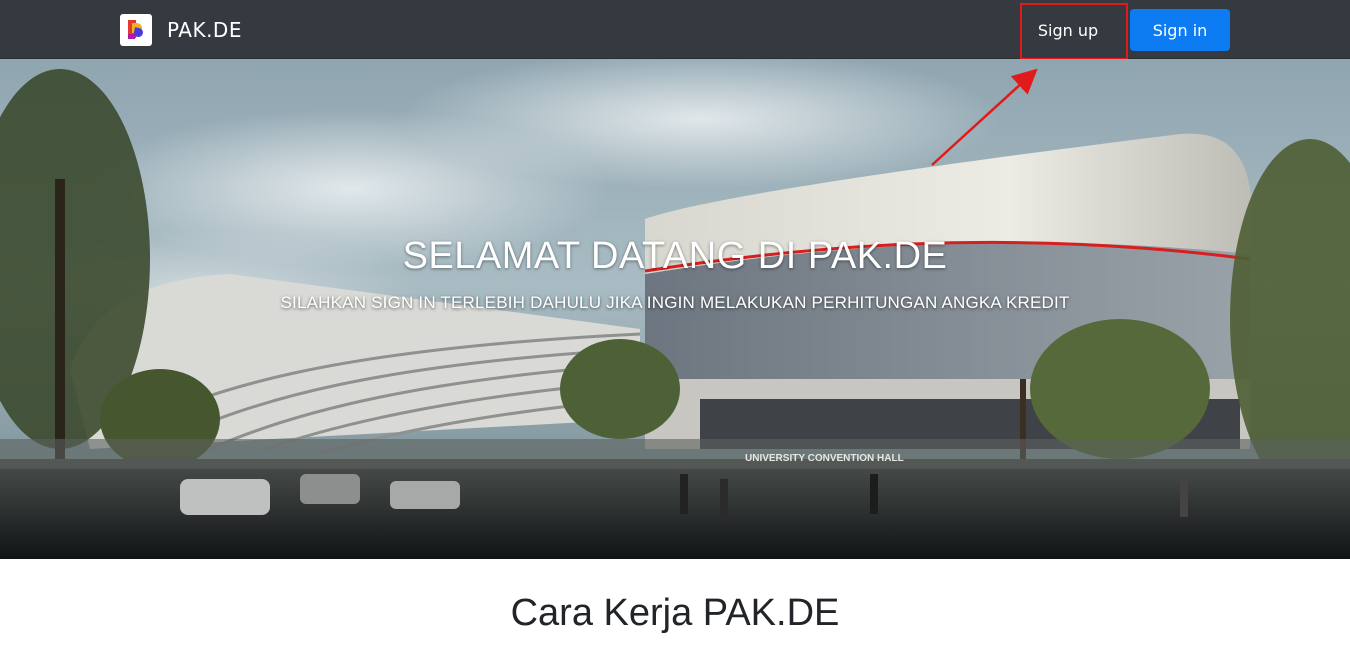  What do you see at coordinates (675, 256) in the screenshot?
I see `hero-title: SELAMAT DATANG DI PAK.DE` at bounding box center [675, 256].